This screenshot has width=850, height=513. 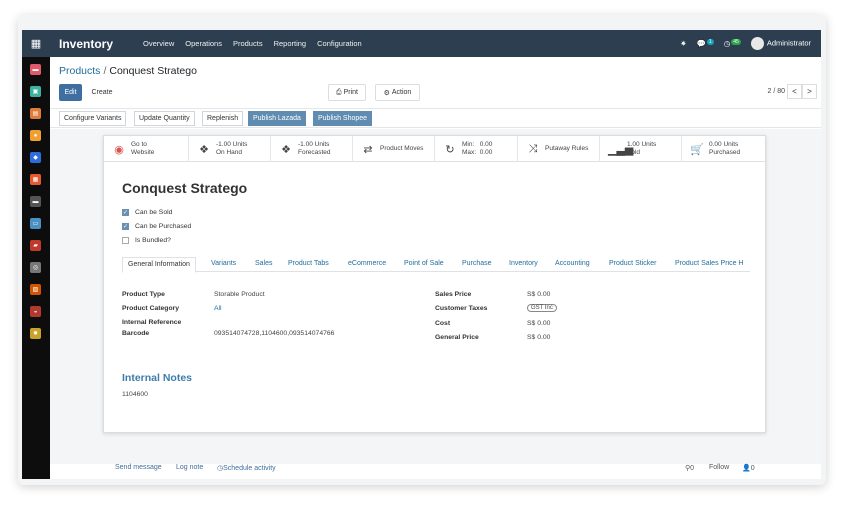 What do you see at coordinates (35, 69) in the screenshot?
I see `discuss-app-icon: ▬` at bounding box center [35, 69].